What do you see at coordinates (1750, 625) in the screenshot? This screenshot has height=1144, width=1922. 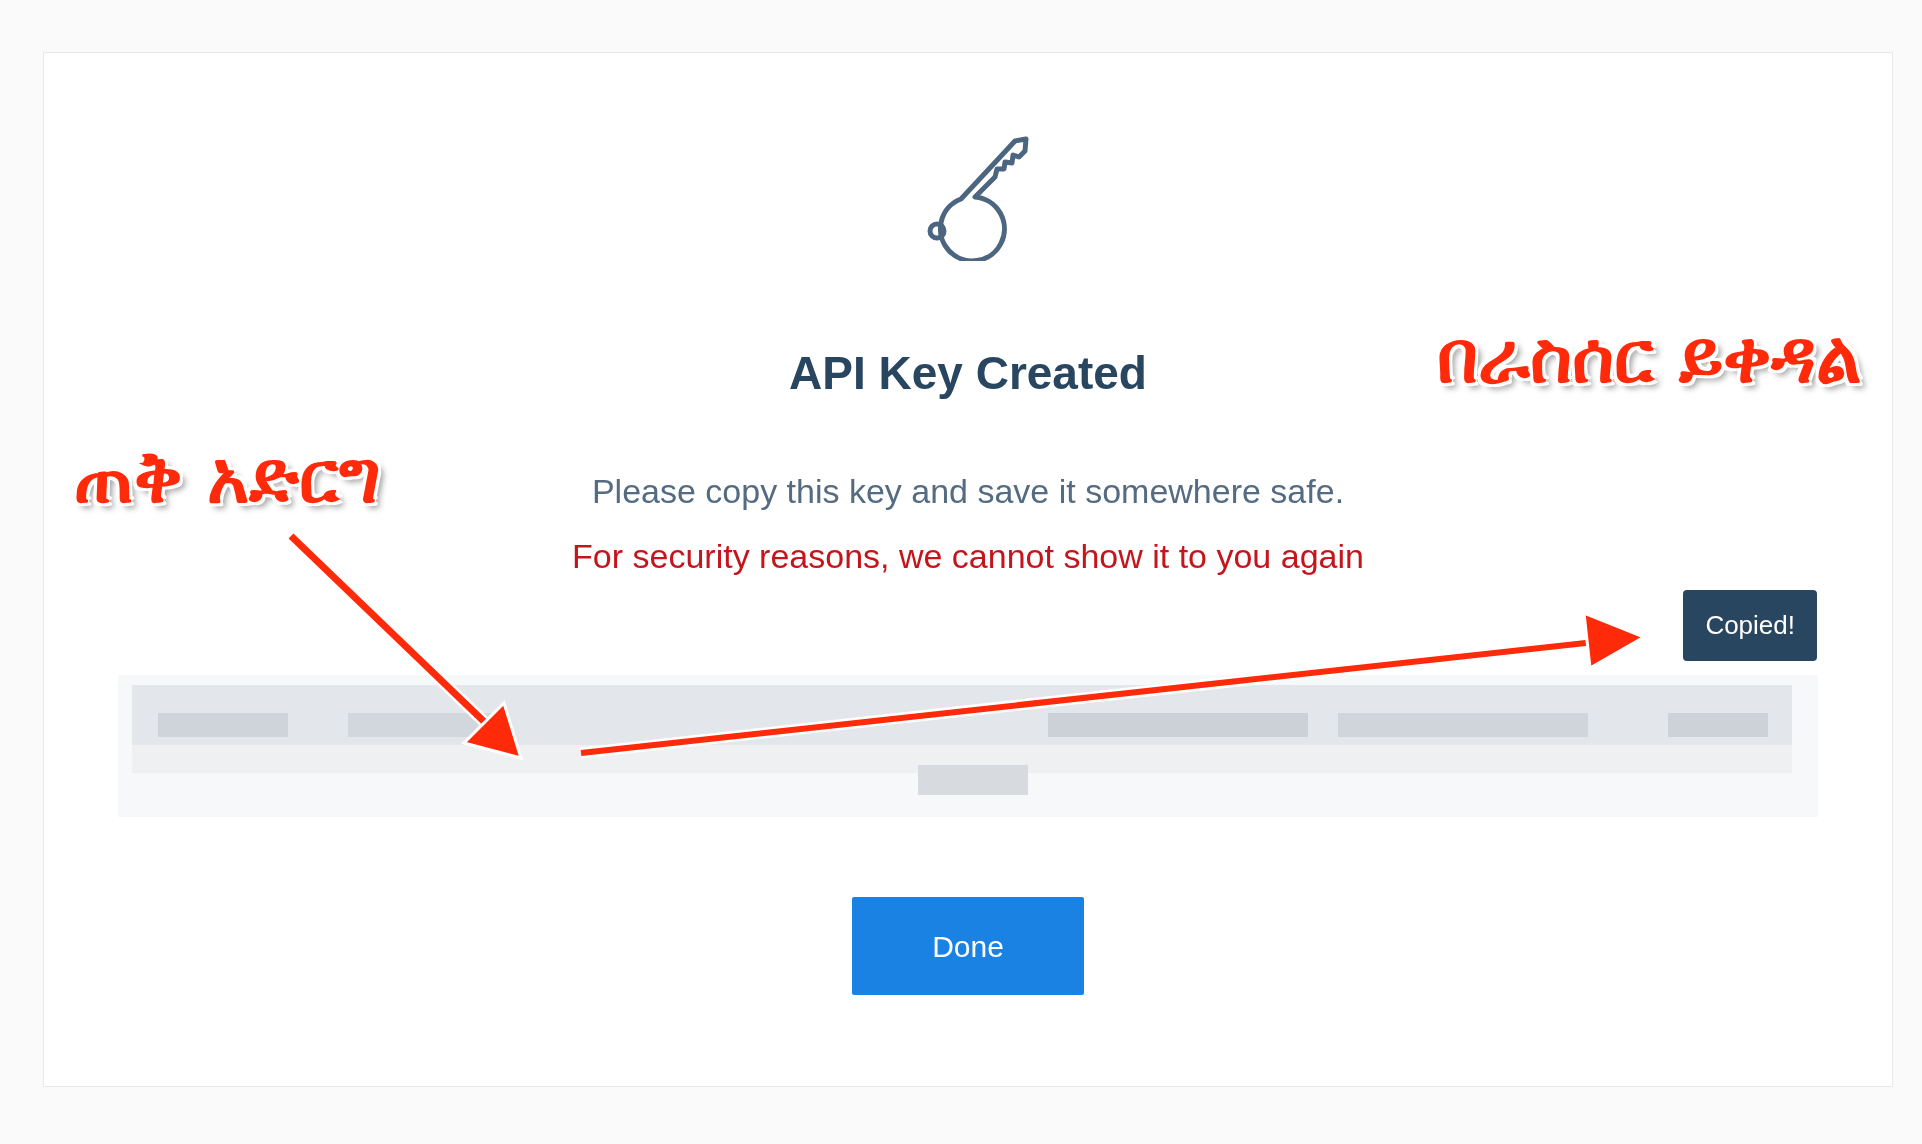 I see `copied-tooltip: Copied!` at bounding box center [1750, 625].